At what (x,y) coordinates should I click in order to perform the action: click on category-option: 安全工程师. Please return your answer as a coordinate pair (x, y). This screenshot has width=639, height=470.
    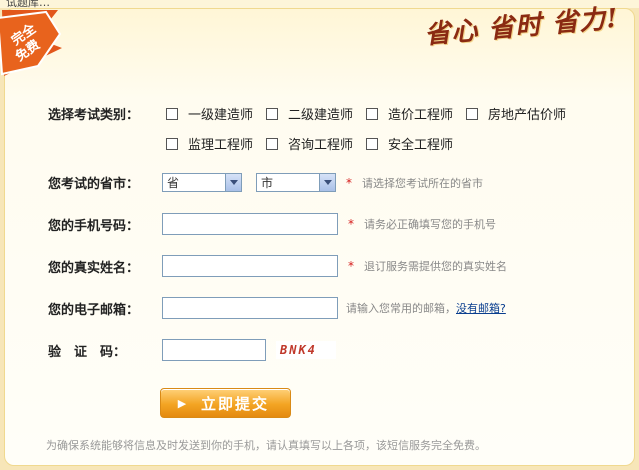
    Looking at the image, I should click on (409, 143).